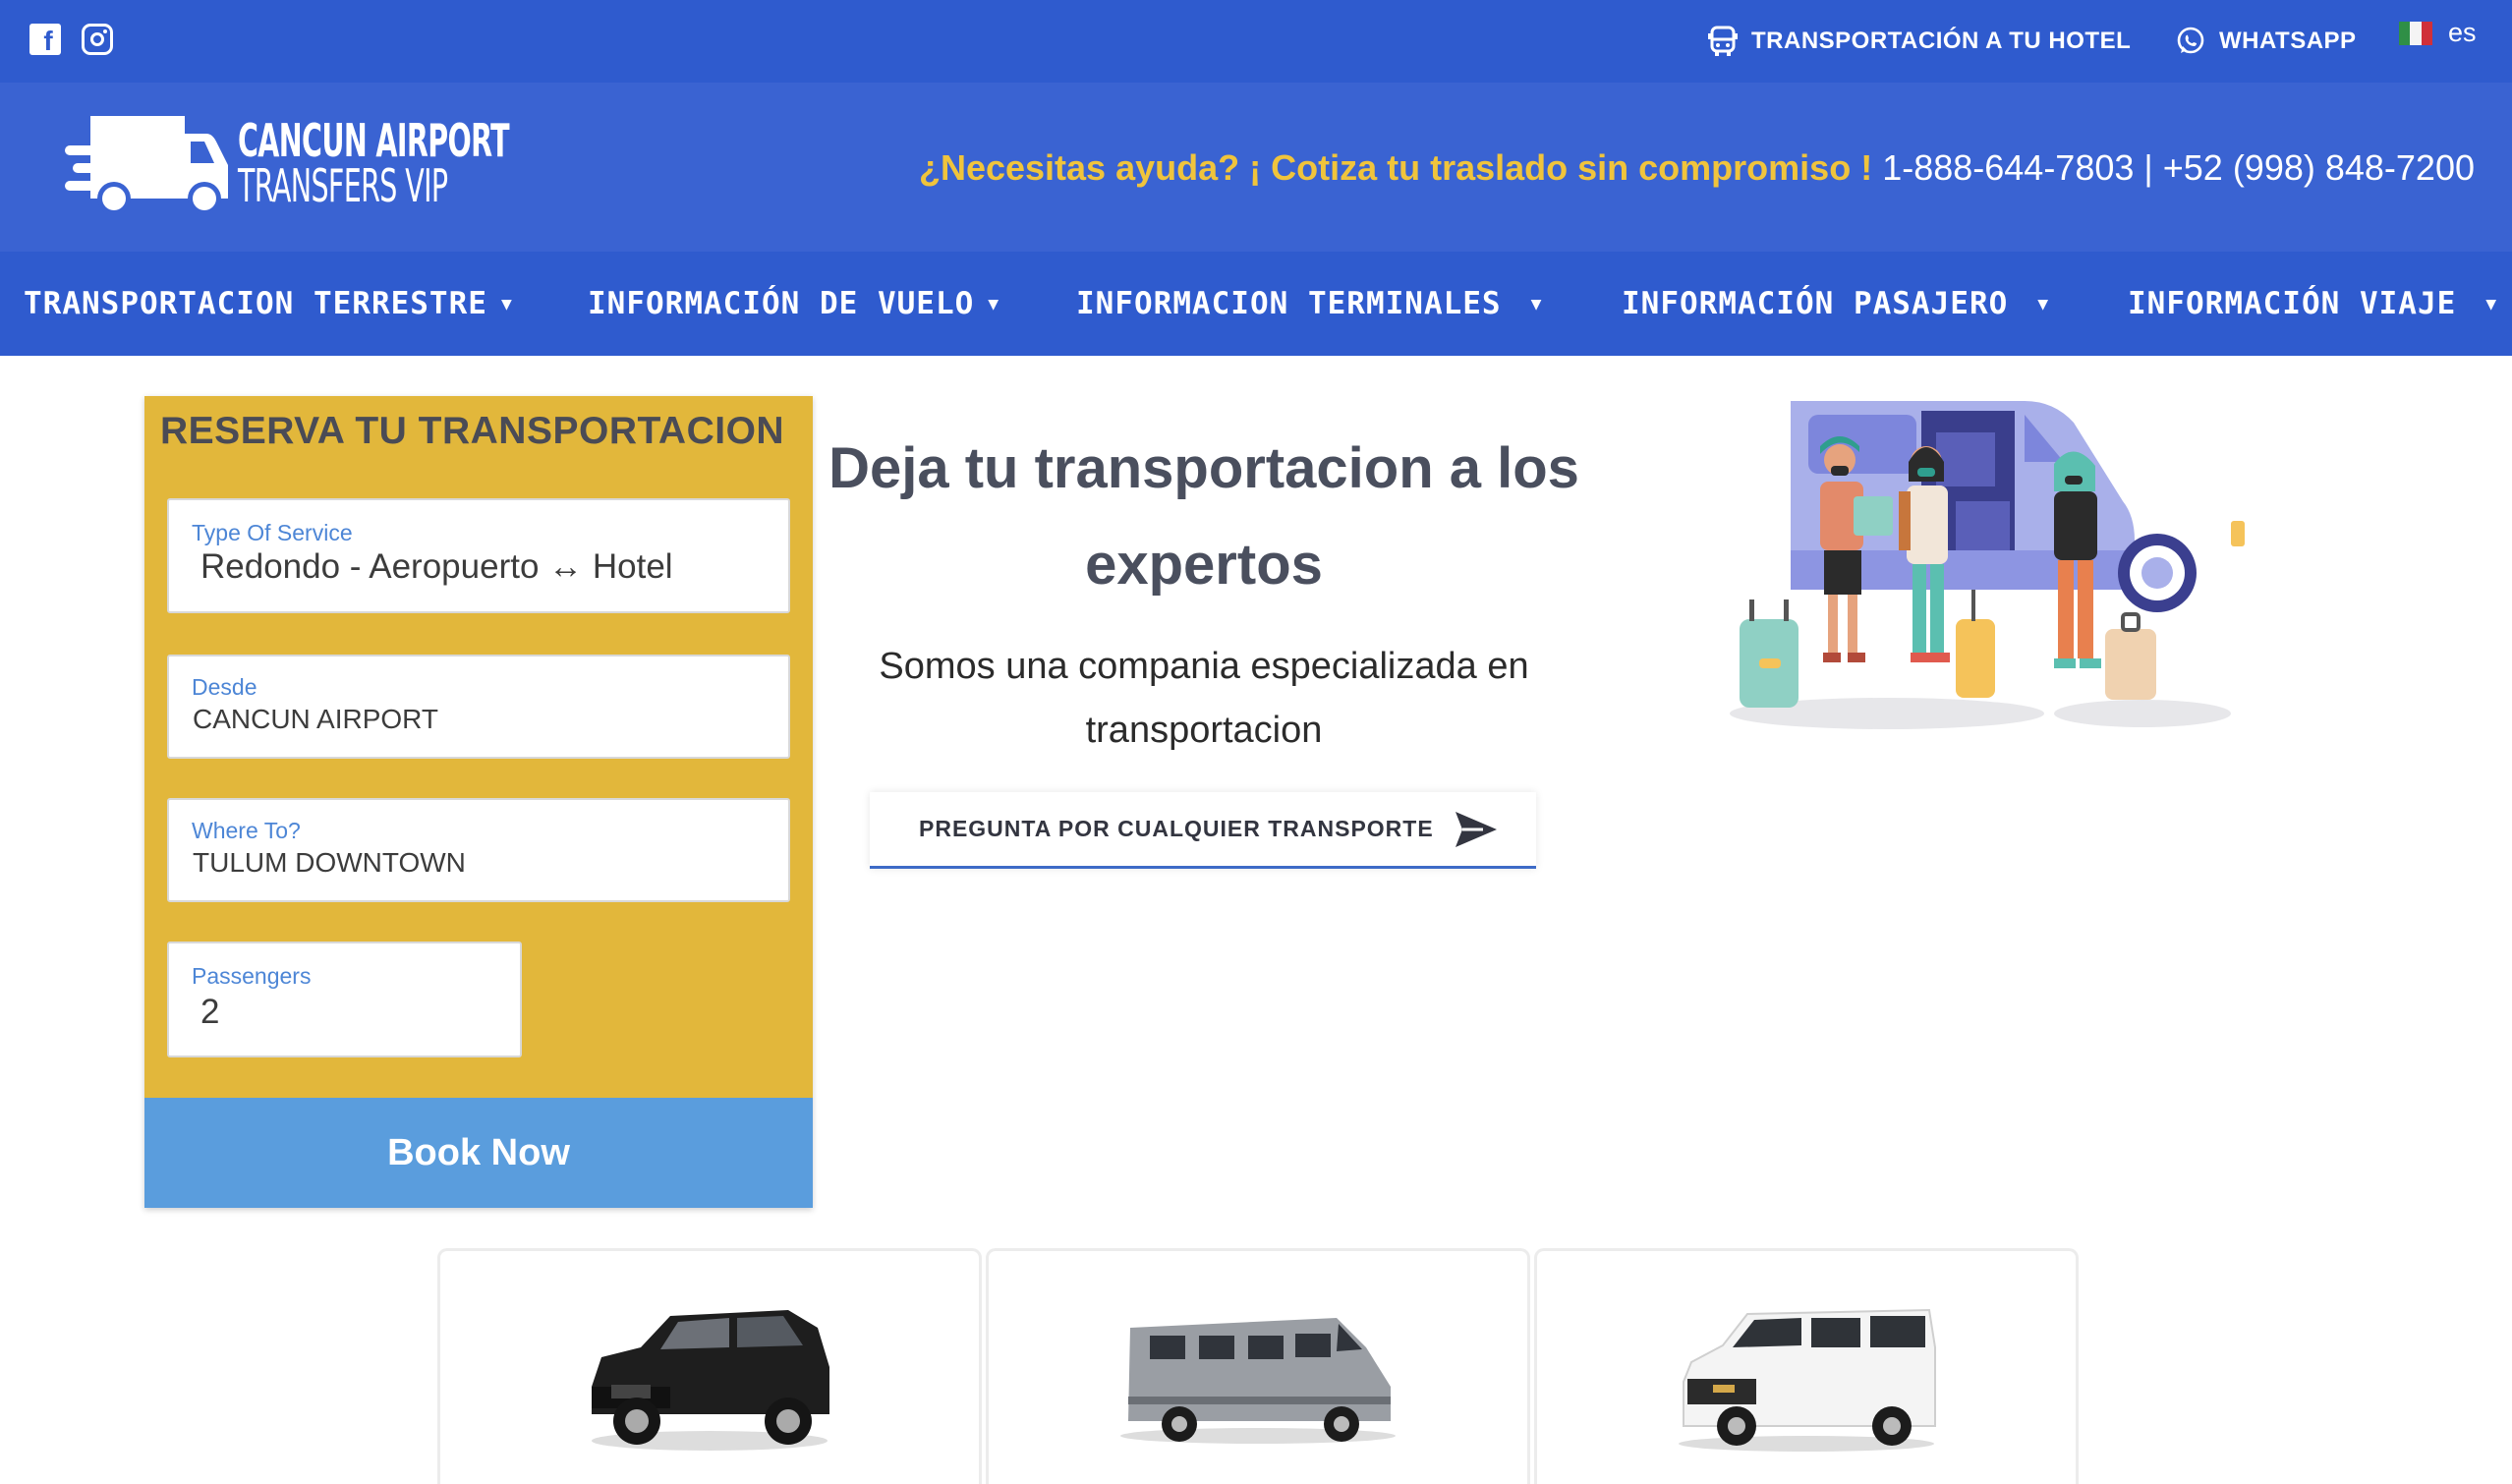 This screenshot has width=2512, height=1484. I want to click on sprinter-van-image, so click(1258, 1381).